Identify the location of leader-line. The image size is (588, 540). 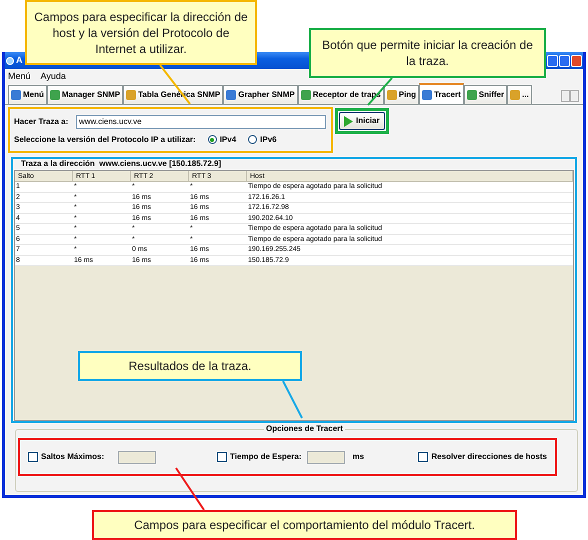
(292, 399).